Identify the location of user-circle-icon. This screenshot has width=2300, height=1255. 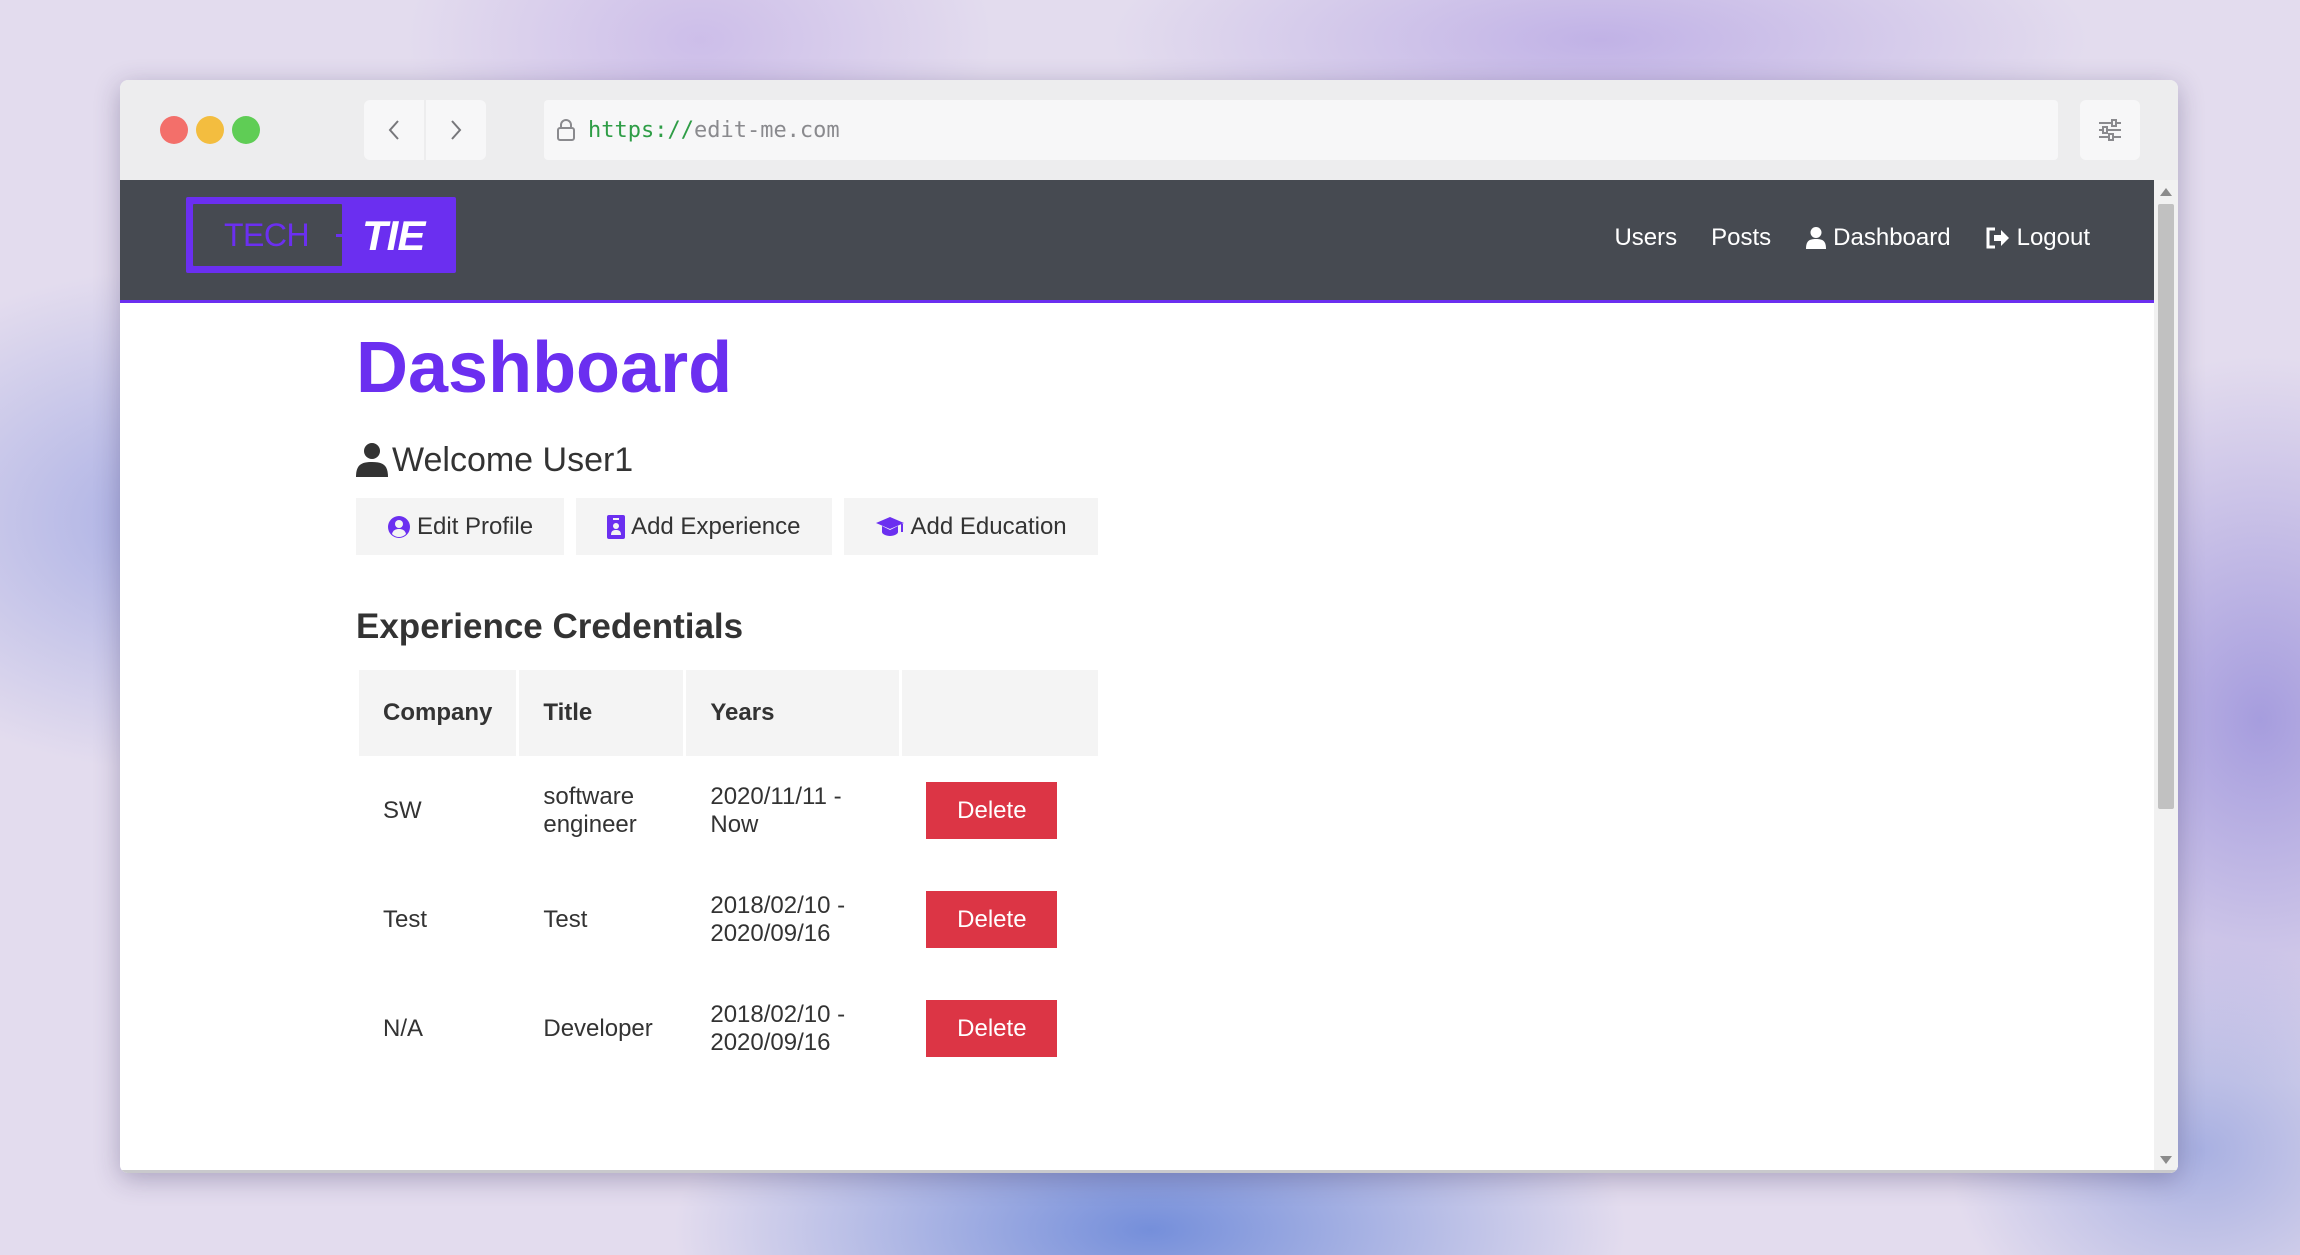
(399, 526).